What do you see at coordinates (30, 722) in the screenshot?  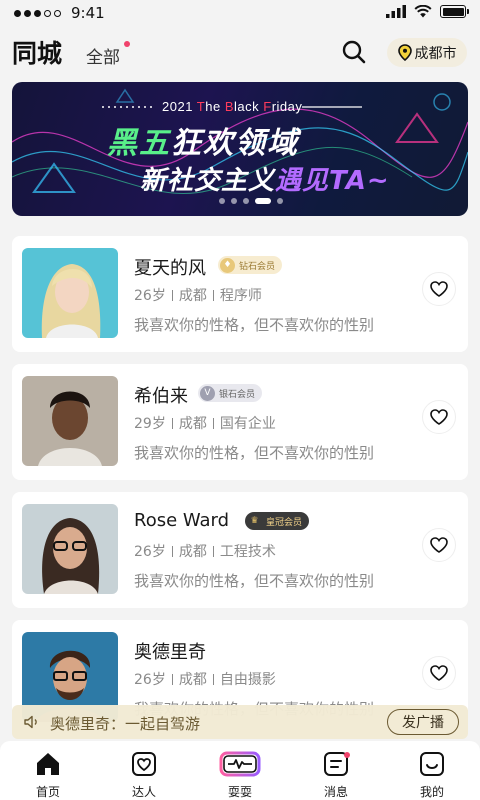 I see `speaker-icon` at bounding box center [30, 722].